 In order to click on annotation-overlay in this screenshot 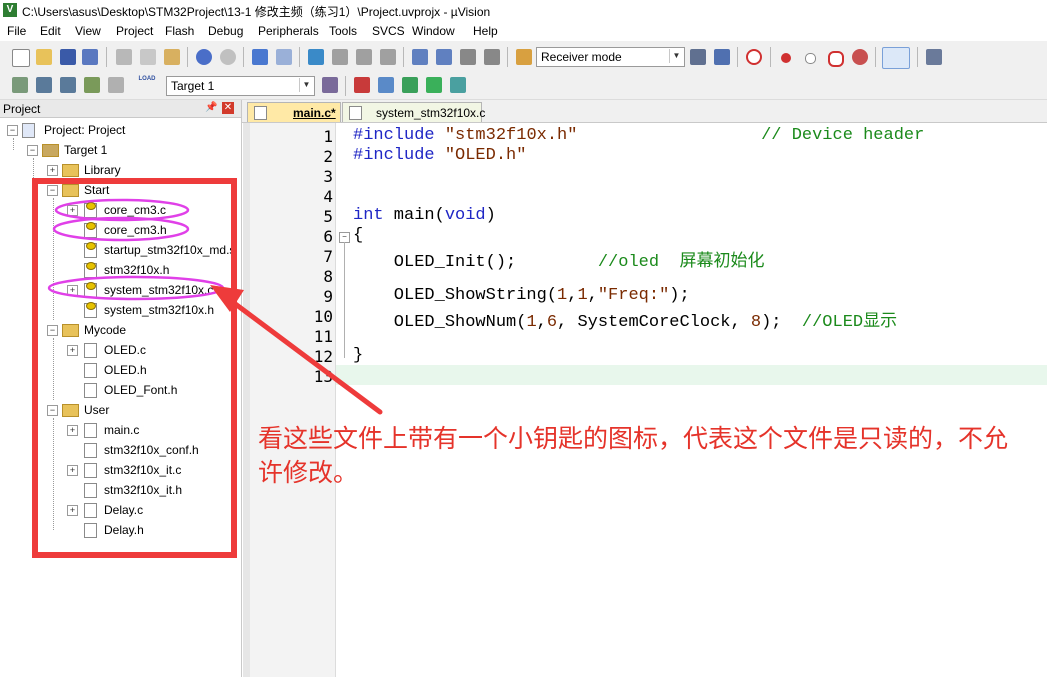, I will do `click(215, 306)`.